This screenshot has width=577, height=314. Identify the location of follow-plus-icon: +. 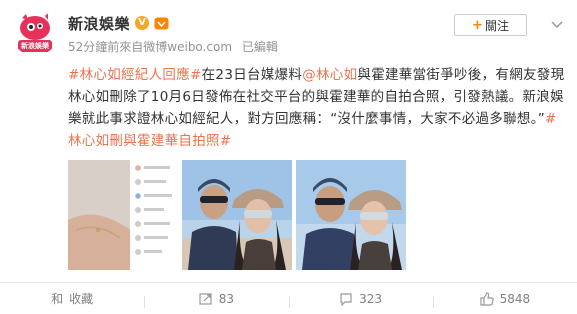
(477, 25).